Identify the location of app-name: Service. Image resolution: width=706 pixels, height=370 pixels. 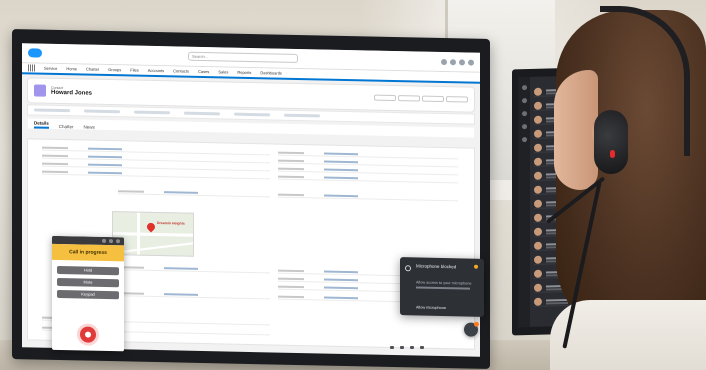
(51, 68).